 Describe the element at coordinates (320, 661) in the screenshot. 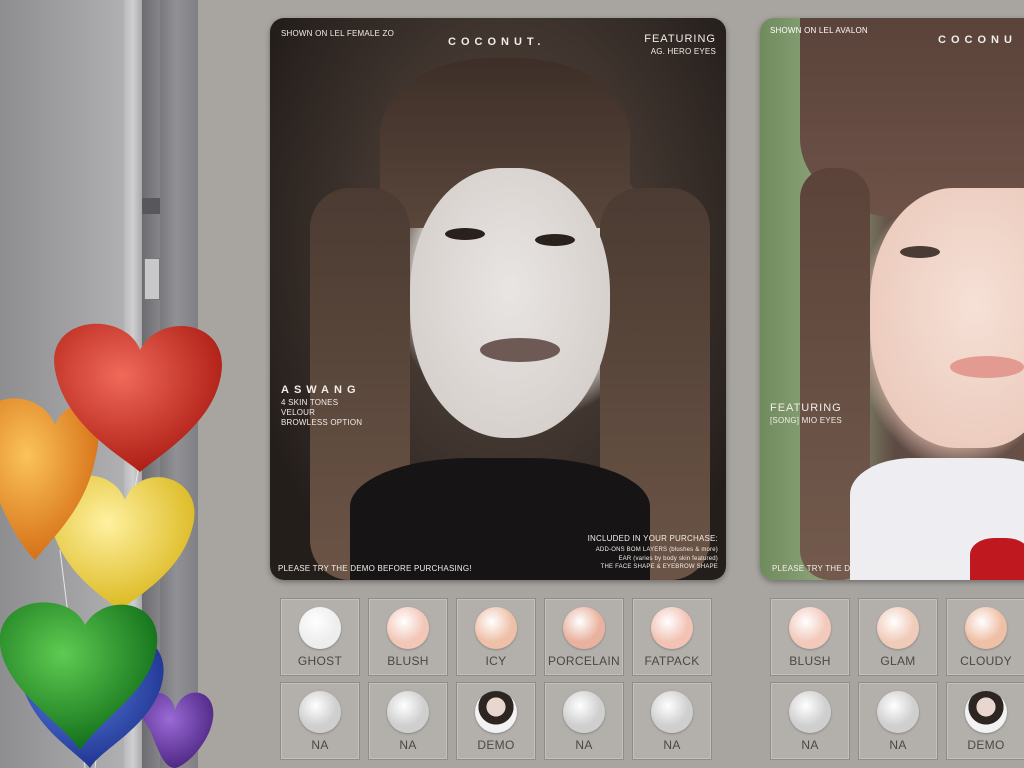

I see `swatch-label: GHOST` at that location.